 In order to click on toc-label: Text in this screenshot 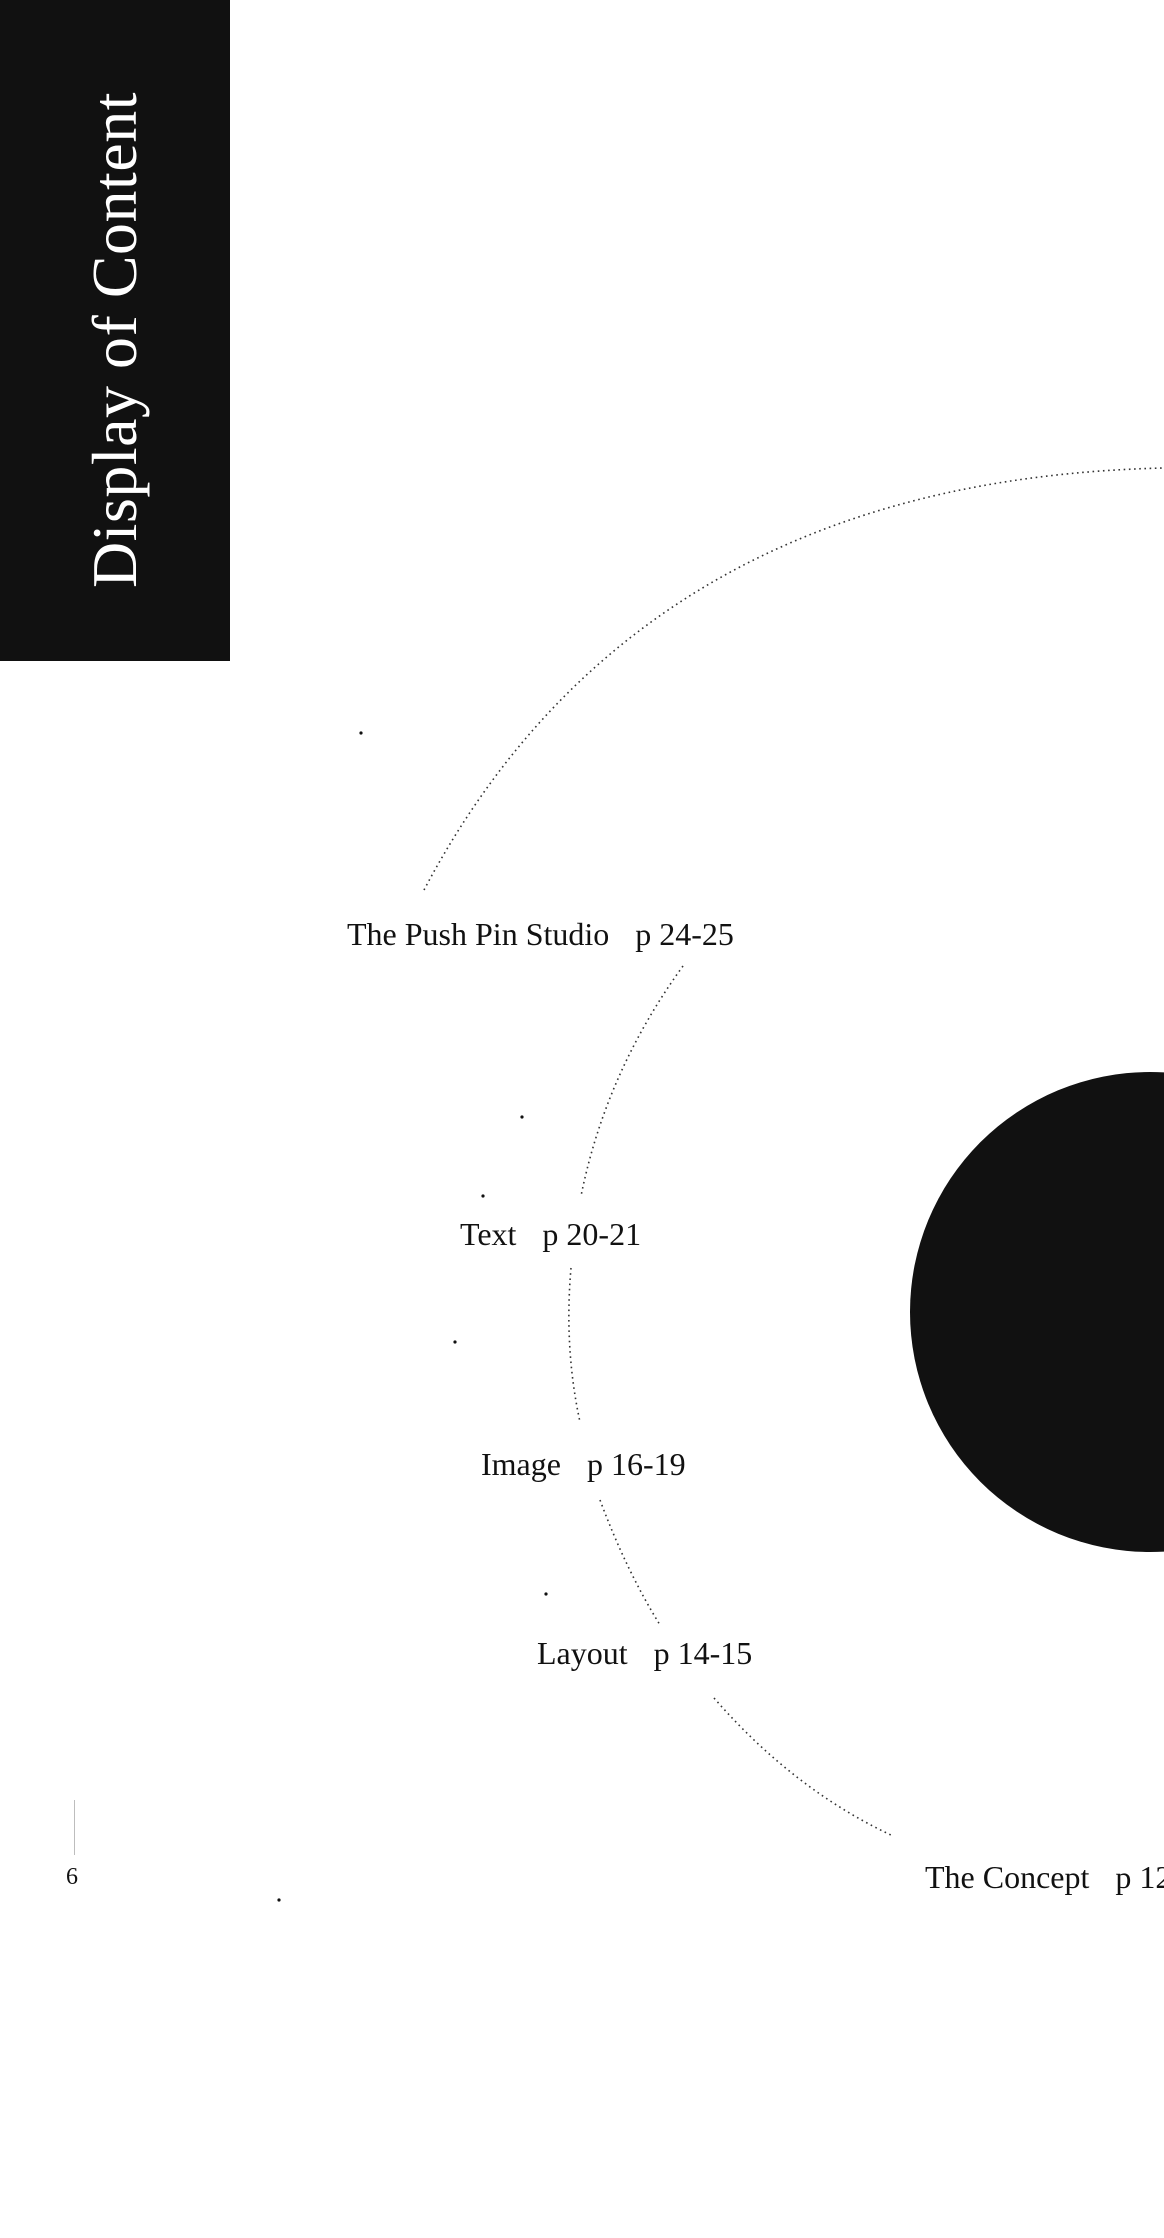, I will do `click(488, 1234)`.